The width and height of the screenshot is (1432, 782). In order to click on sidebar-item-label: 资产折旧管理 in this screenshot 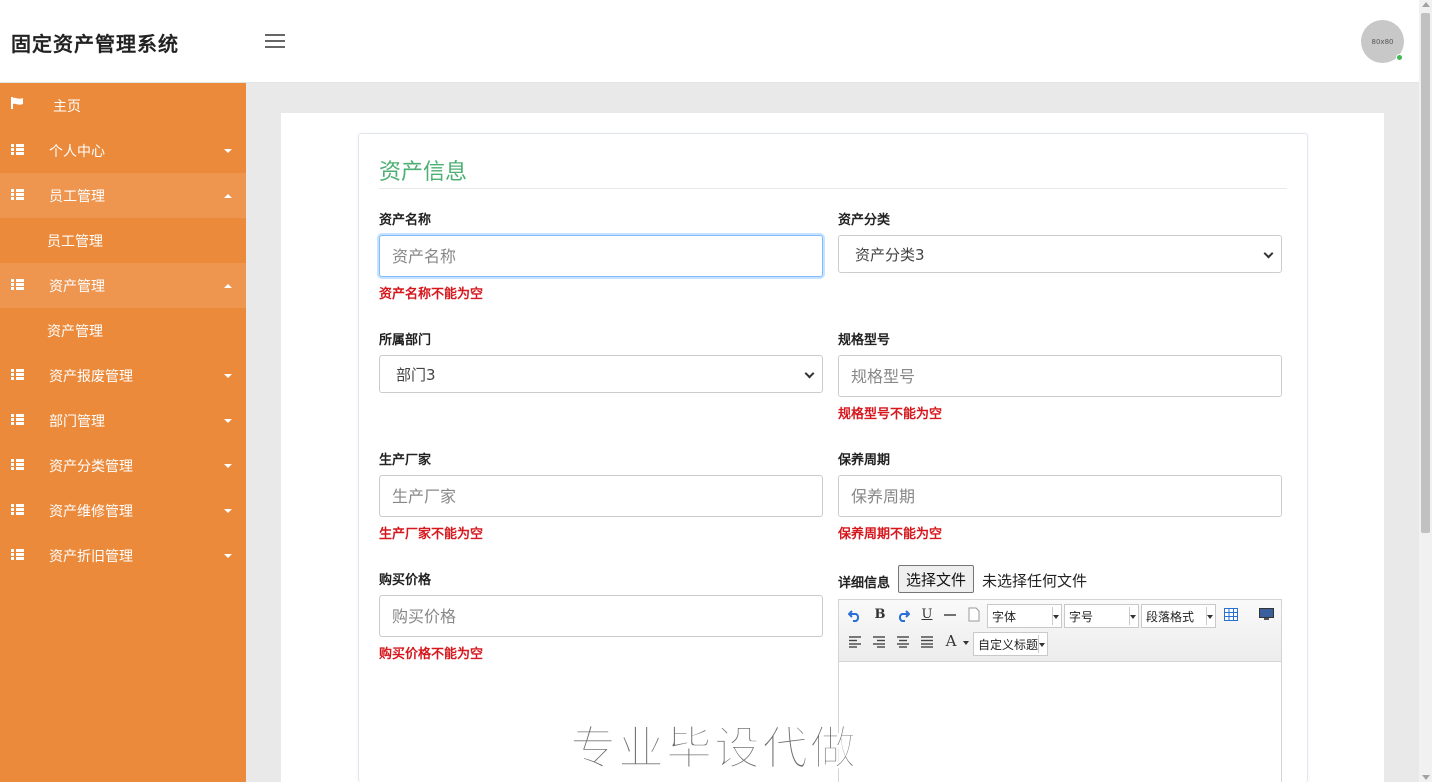, I will do `click(91, 557)`.